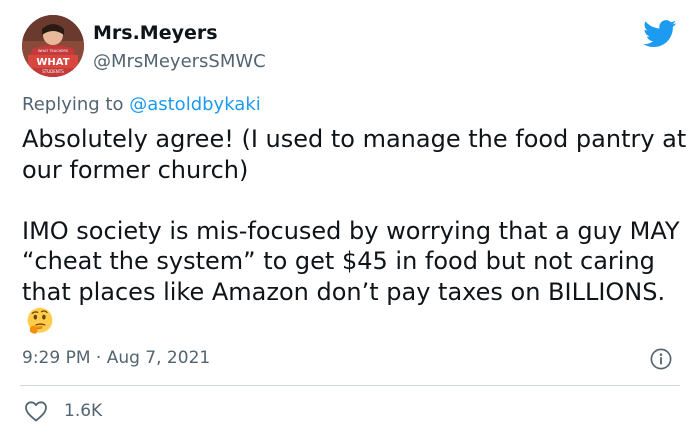 This screenshot has height=442, width=700. I want to click on like-count: 1.6K, so click(83, 411).